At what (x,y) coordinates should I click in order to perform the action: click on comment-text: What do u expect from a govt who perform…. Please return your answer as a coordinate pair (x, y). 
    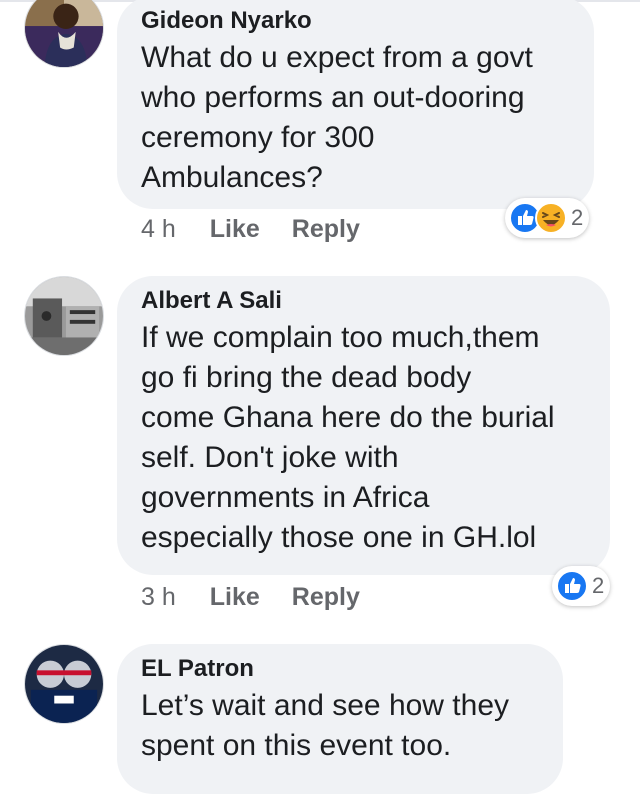
    Looking at the image, I should click on (337, 117).